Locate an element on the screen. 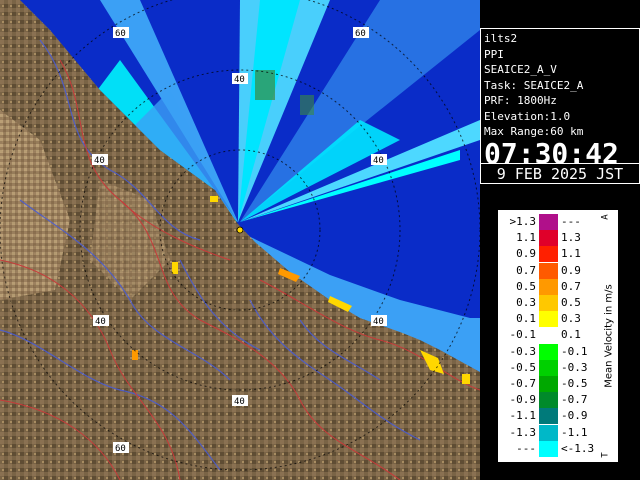 This screenshot has height=480, width=640. legend-top-marker: A is located at coordinates (605, 217).